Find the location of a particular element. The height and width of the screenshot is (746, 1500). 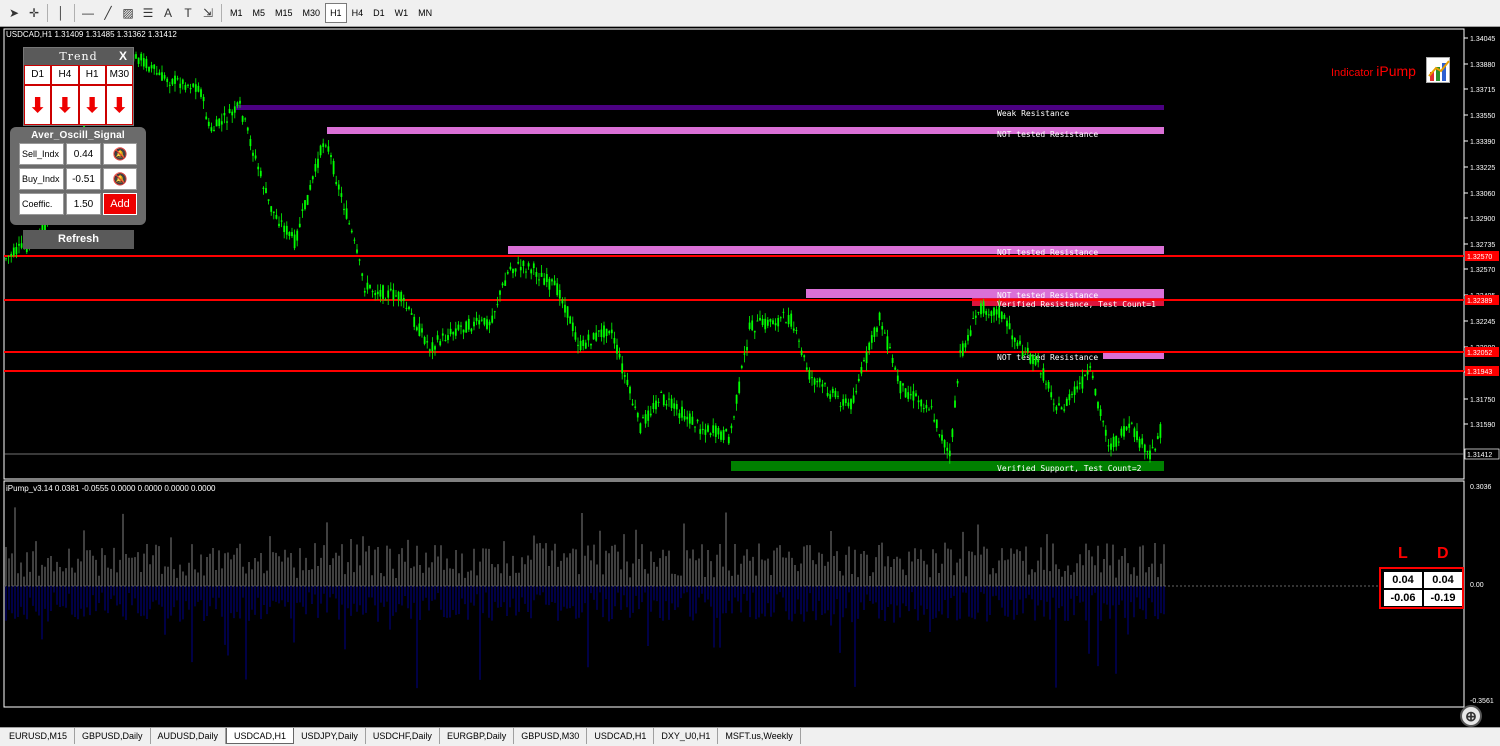

timeframe-mn: MN is located at coordinates (425, 13).